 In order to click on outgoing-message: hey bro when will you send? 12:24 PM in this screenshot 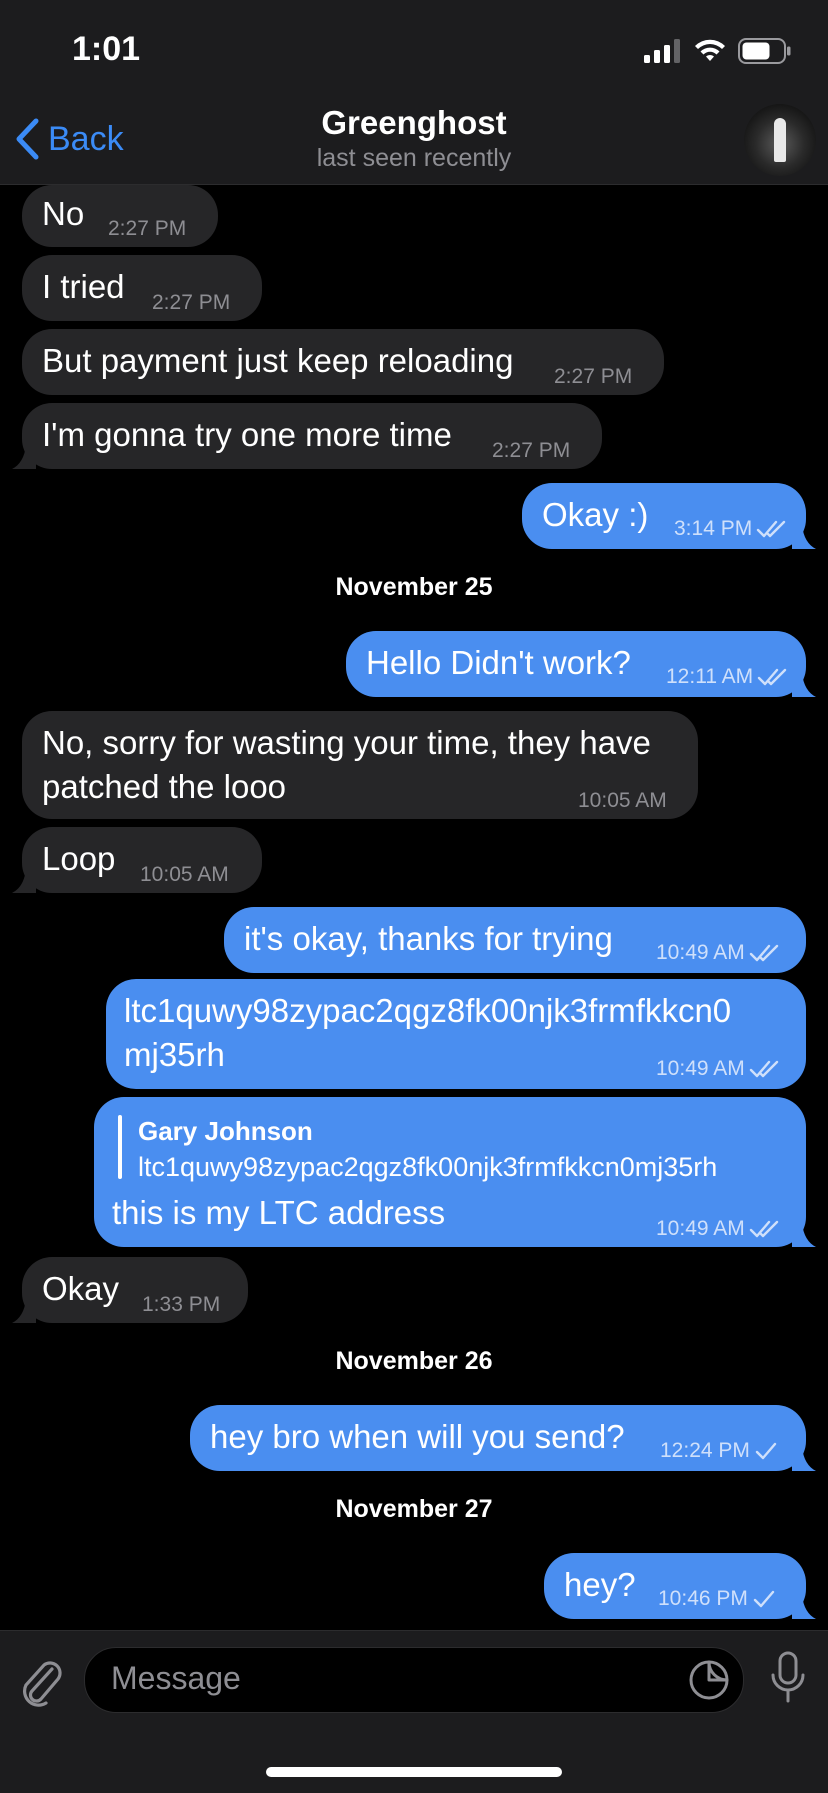, I will do `click(503, 1439)`.